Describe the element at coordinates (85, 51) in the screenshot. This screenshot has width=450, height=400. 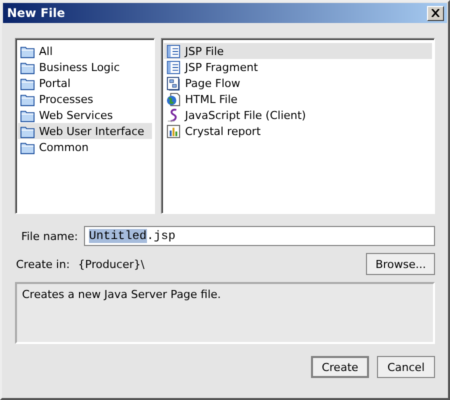
I see `category-item: All` at that location.